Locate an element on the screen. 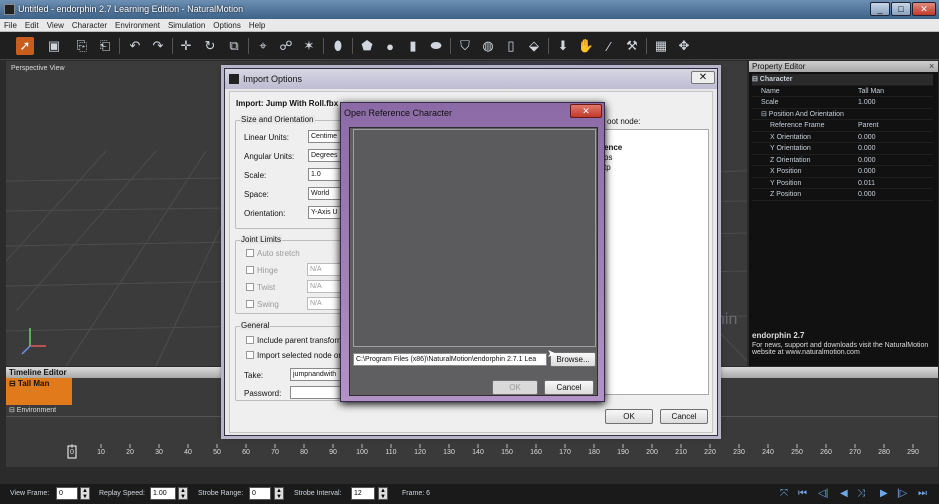  property-value: Tall Man is located at coordinates (871, 92).